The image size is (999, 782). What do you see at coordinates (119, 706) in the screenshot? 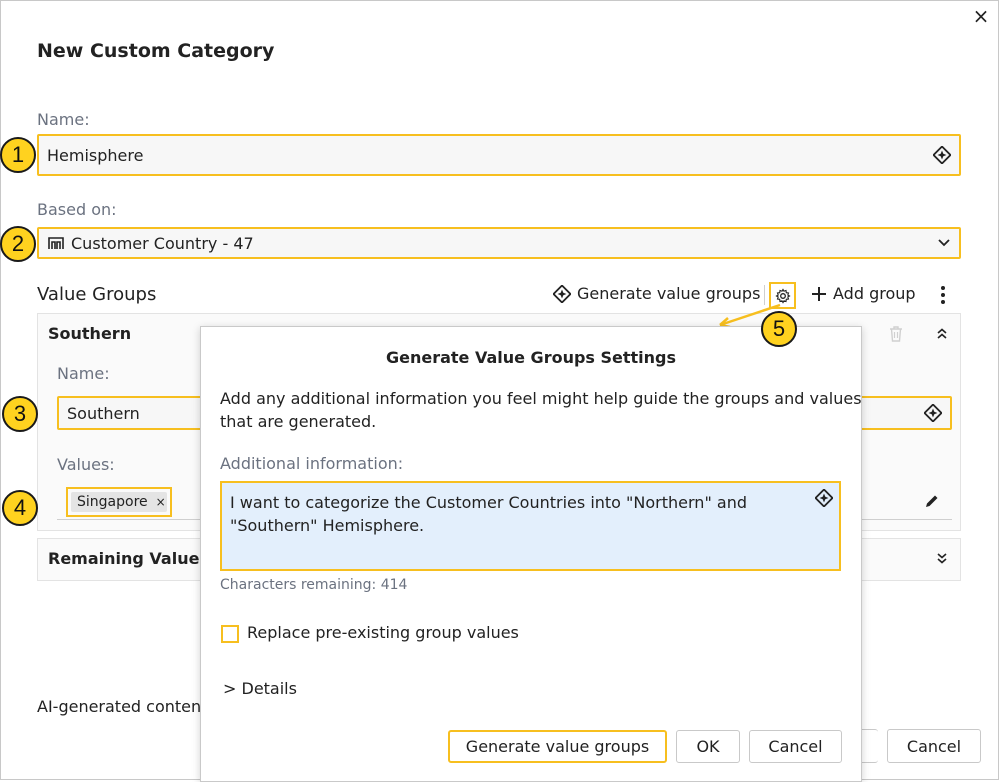
I see `ai-disclaimer: AI-generated conten` at bounding box center [119, 706].